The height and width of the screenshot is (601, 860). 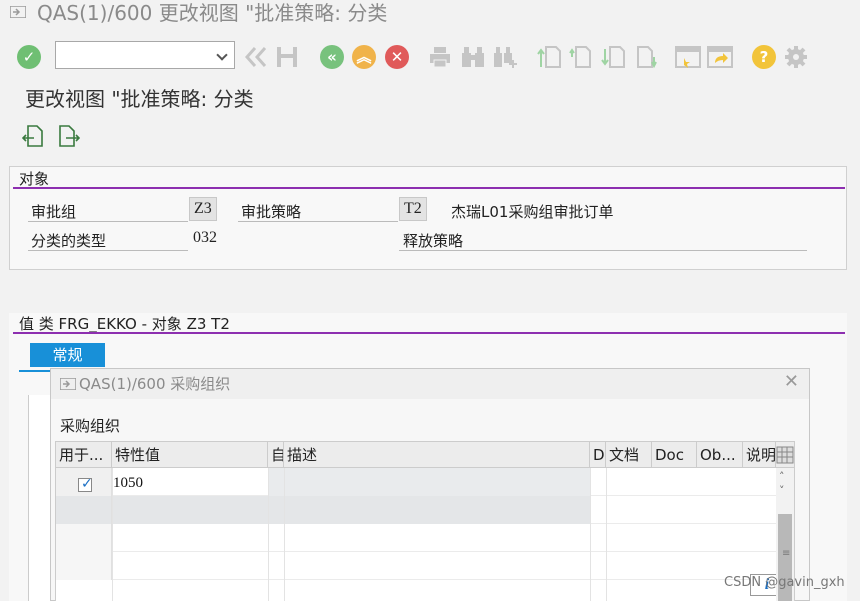 I want to click on column-header-doc: Doc, so click(x=674, y=455).